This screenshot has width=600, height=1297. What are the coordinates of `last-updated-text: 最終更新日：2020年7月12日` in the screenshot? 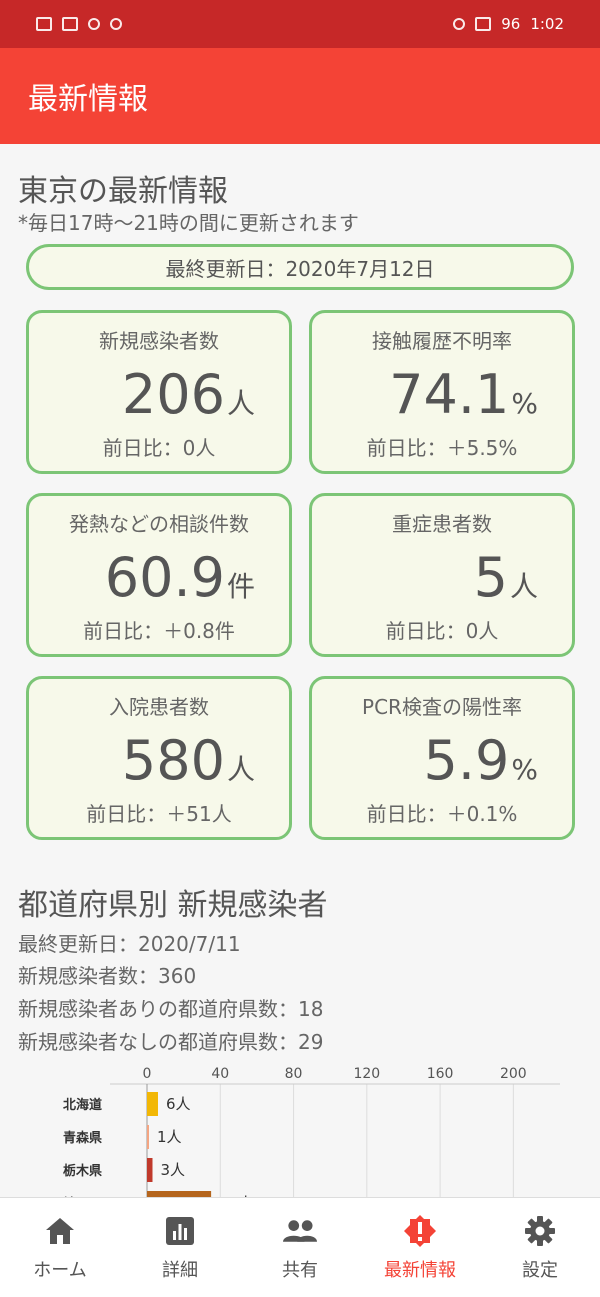 It's located at (300, 268).